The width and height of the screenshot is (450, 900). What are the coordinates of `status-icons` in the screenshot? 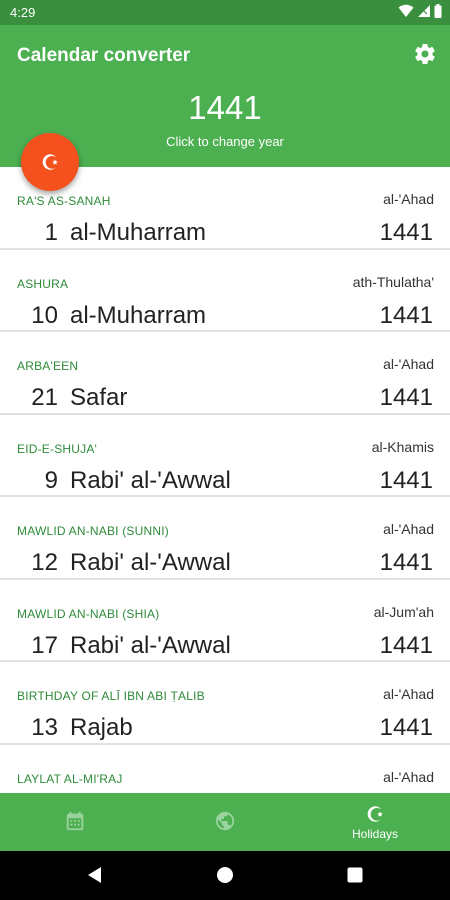 It's located at (420, 11).